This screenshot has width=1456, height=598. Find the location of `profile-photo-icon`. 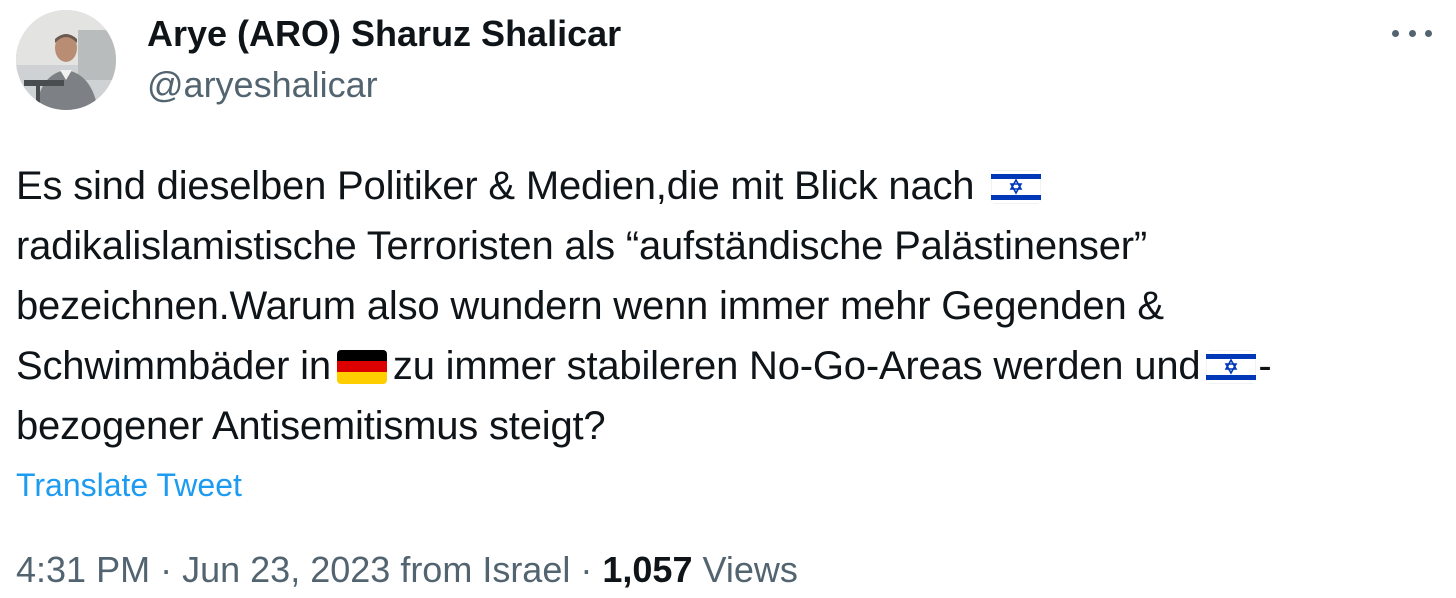

profile-photo-icon is located at coordinates (66, 60).